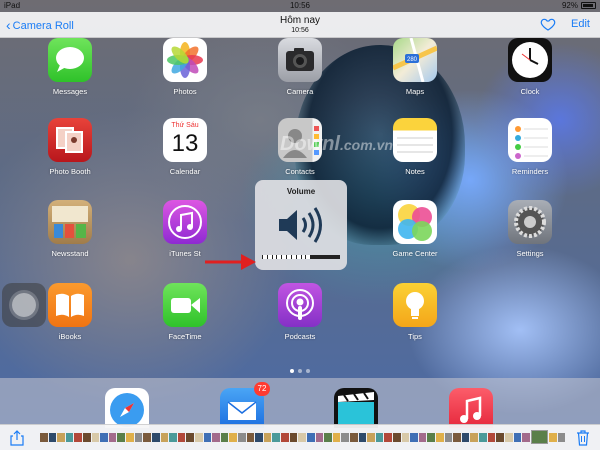  Describe the element at coordinates (24, 305) in the screenshot. I see `assistive-touch-button` at that location.